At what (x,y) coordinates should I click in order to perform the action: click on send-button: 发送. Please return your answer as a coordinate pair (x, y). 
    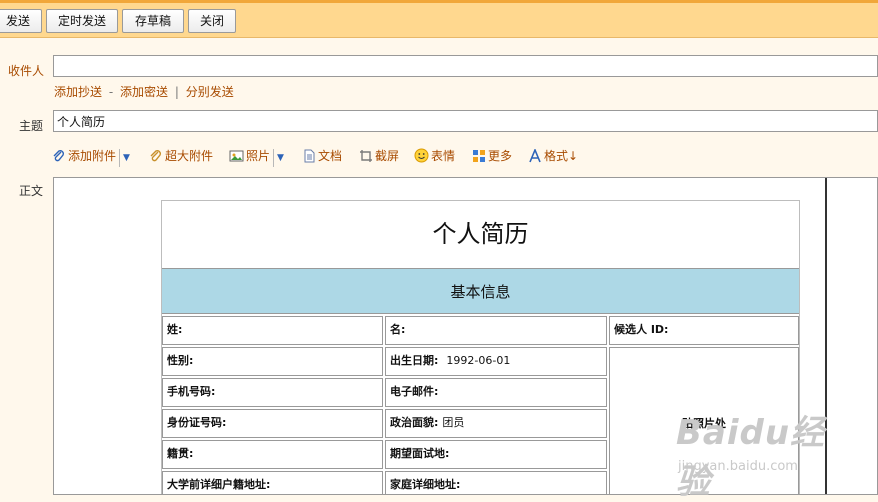
    Looking at the image, I should click on (21, 21).